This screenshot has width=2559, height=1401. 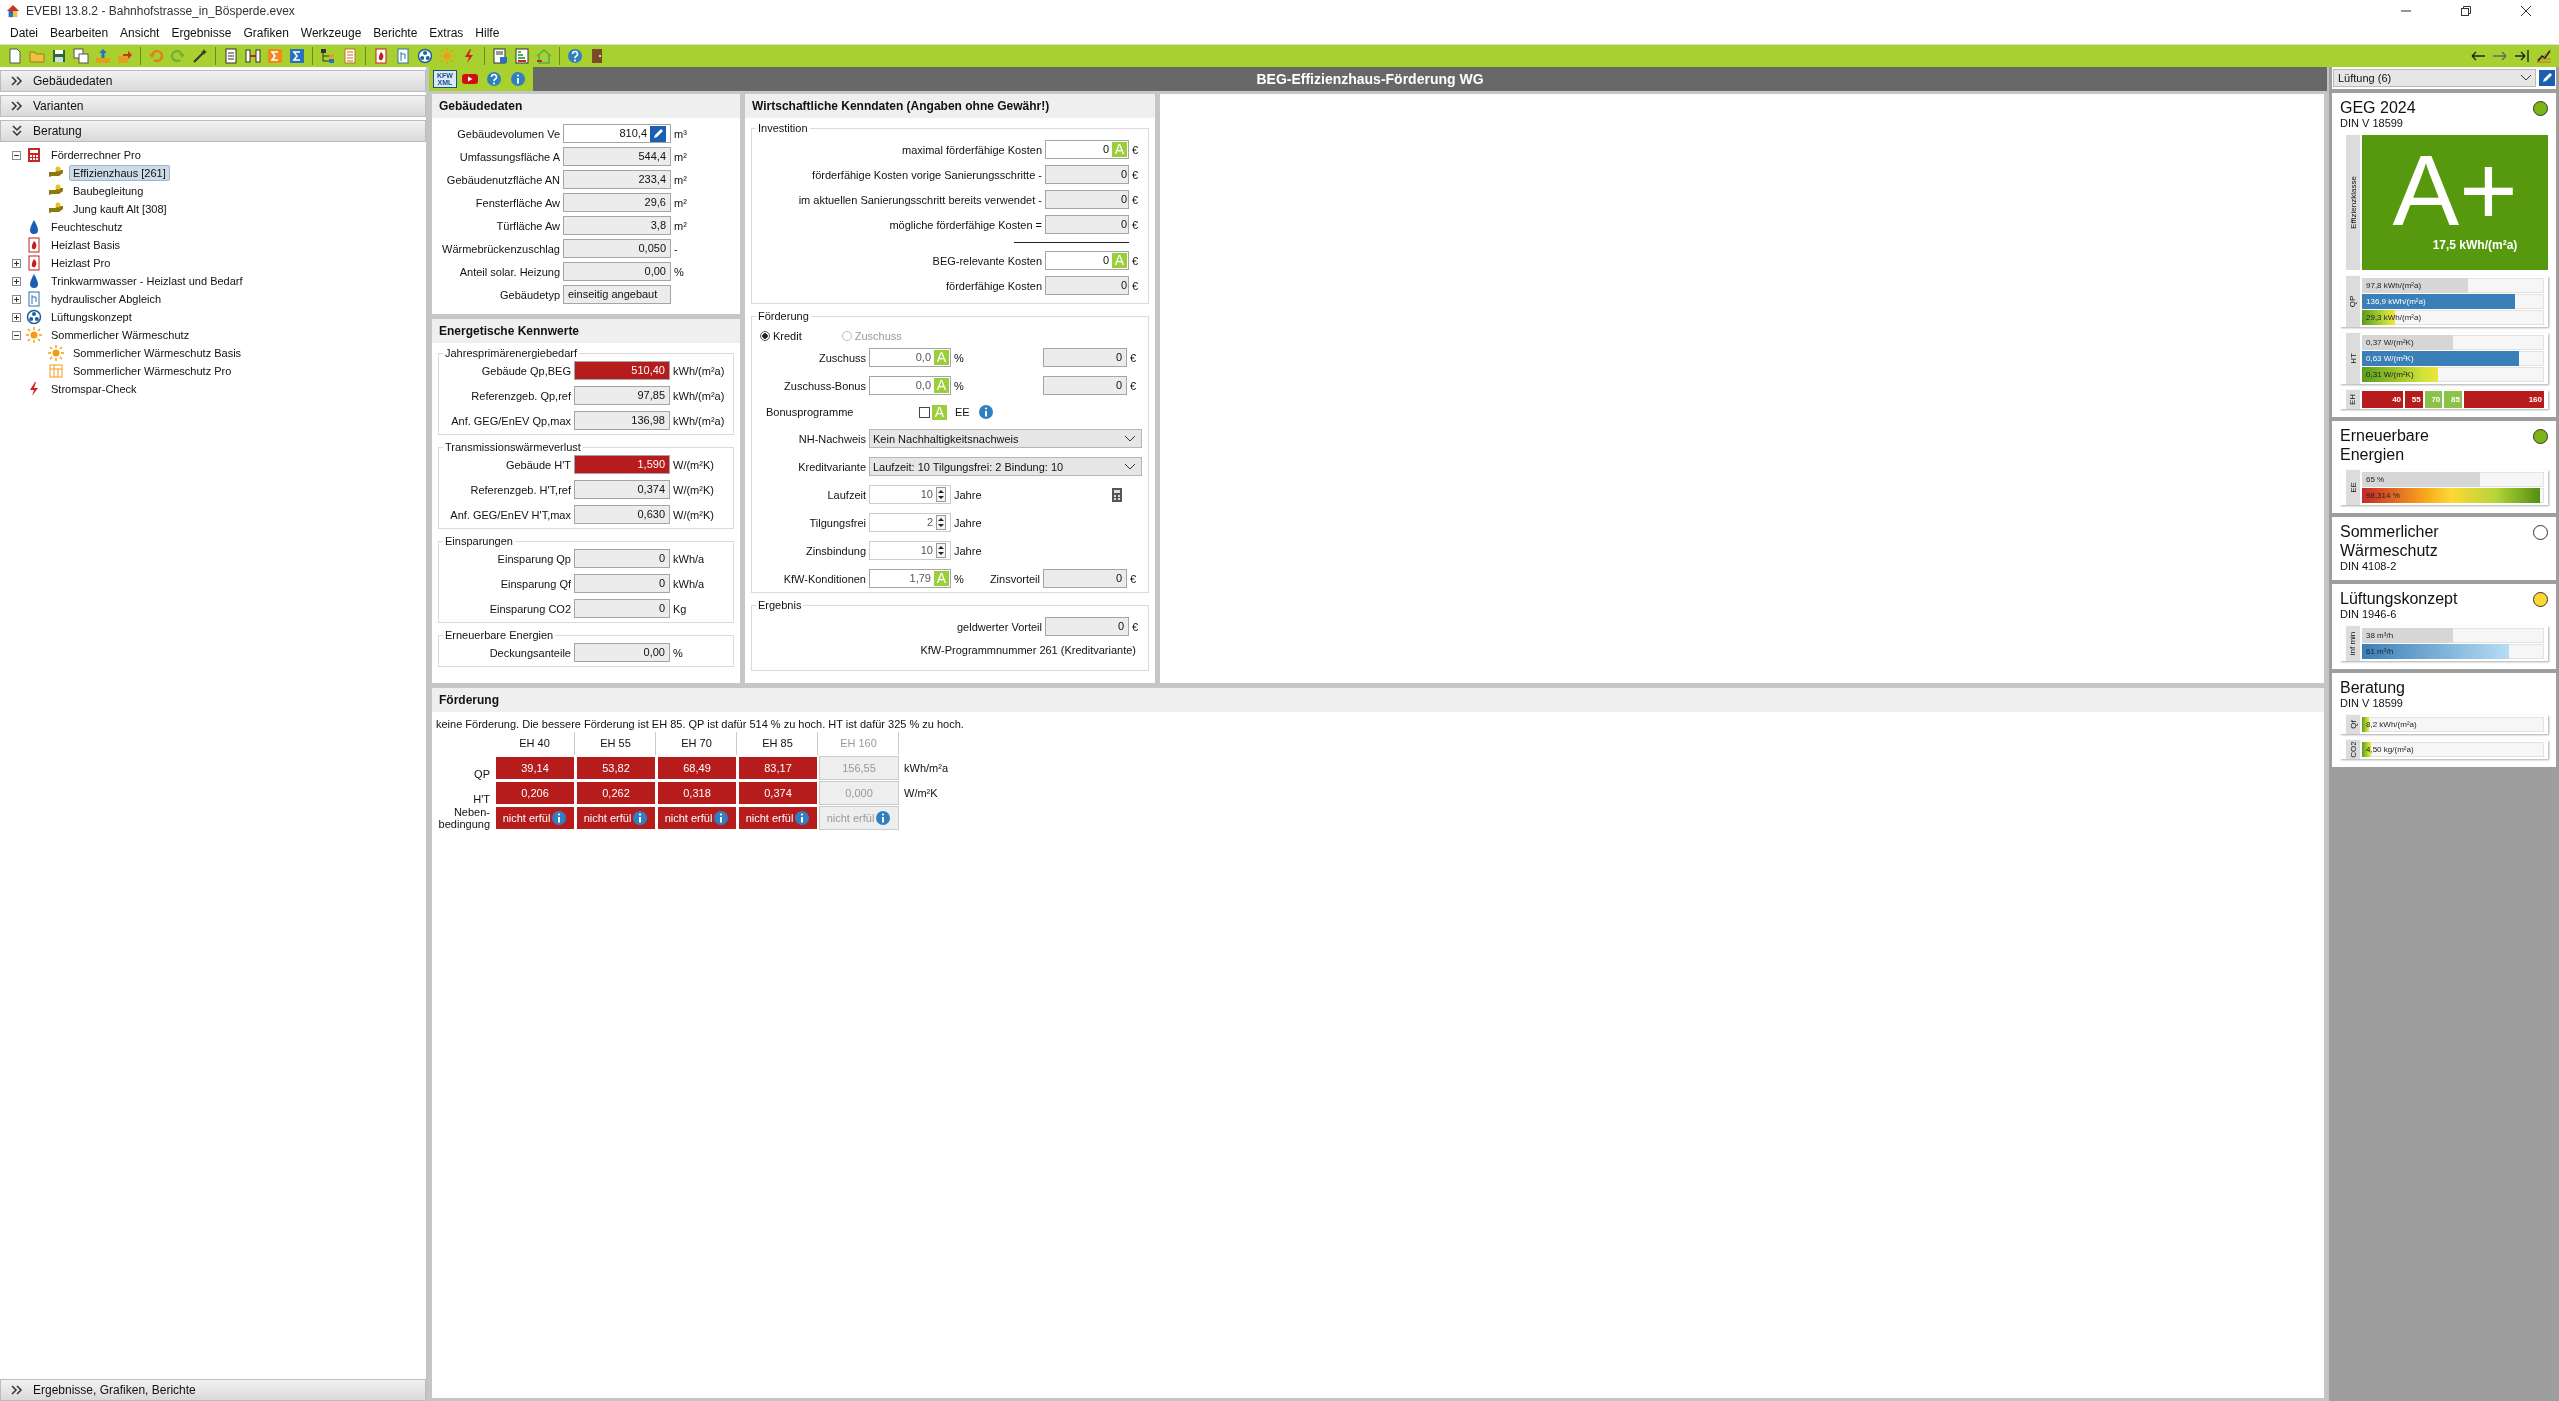 I want to click on import-icon, so click(x=103, y=56).